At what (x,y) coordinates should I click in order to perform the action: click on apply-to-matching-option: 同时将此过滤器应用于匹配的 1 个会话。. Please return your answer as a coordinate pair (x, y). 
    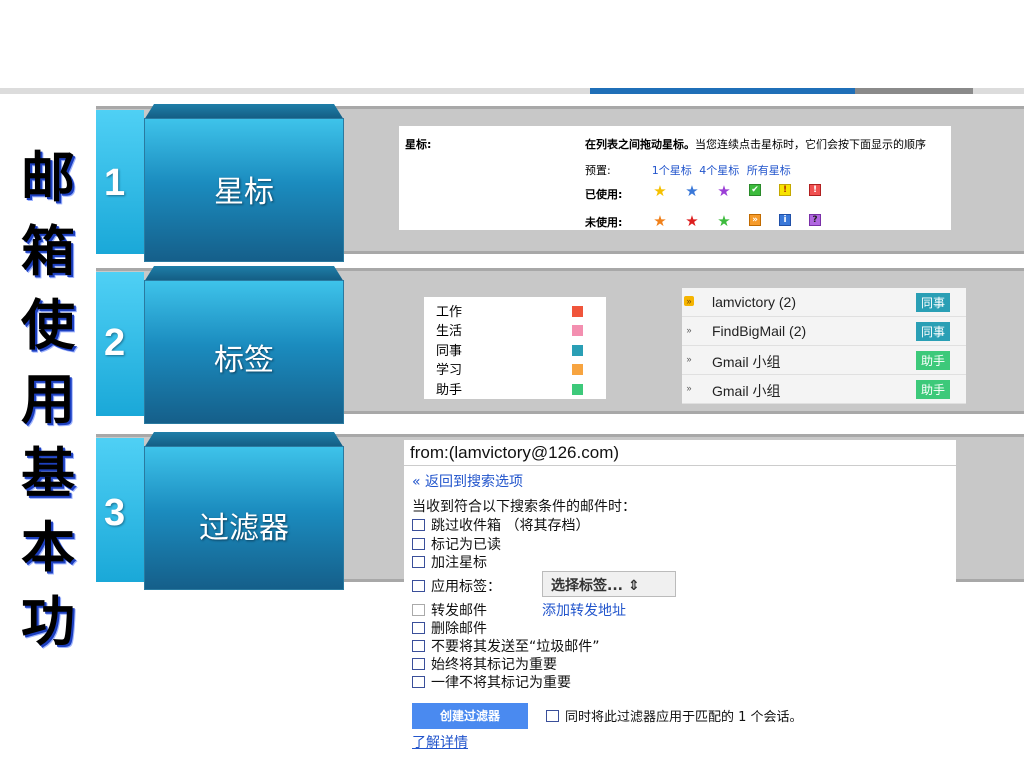
    Looking at the image, I should click on (674, 715).